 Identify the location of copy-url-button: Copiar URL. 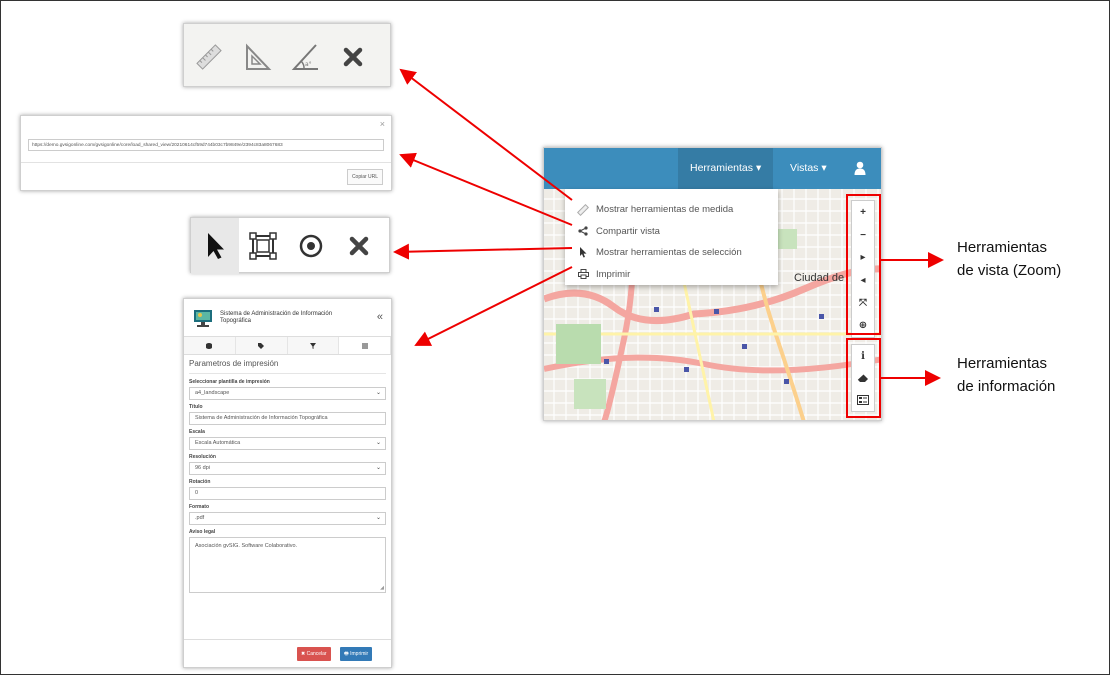
(365, 177).